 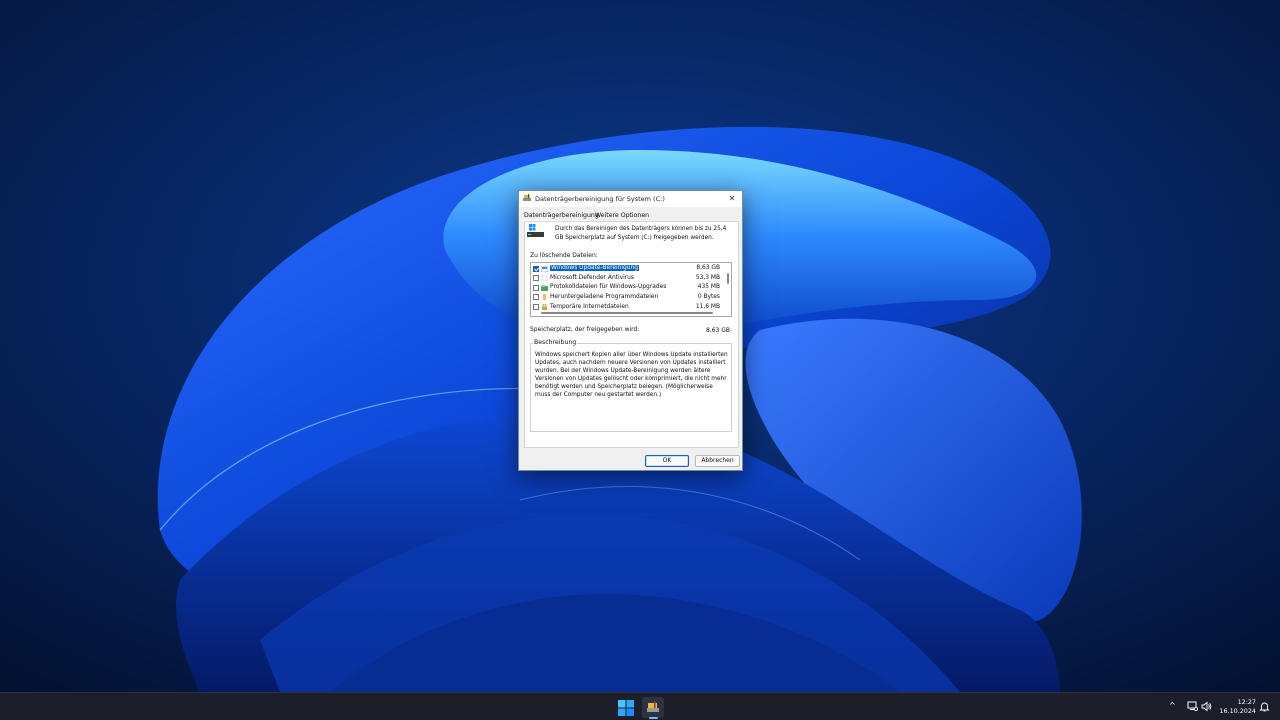 I want to click on list-item: Windows Update-Bereinigung 8,63 GB, so click(x=627, y=269).